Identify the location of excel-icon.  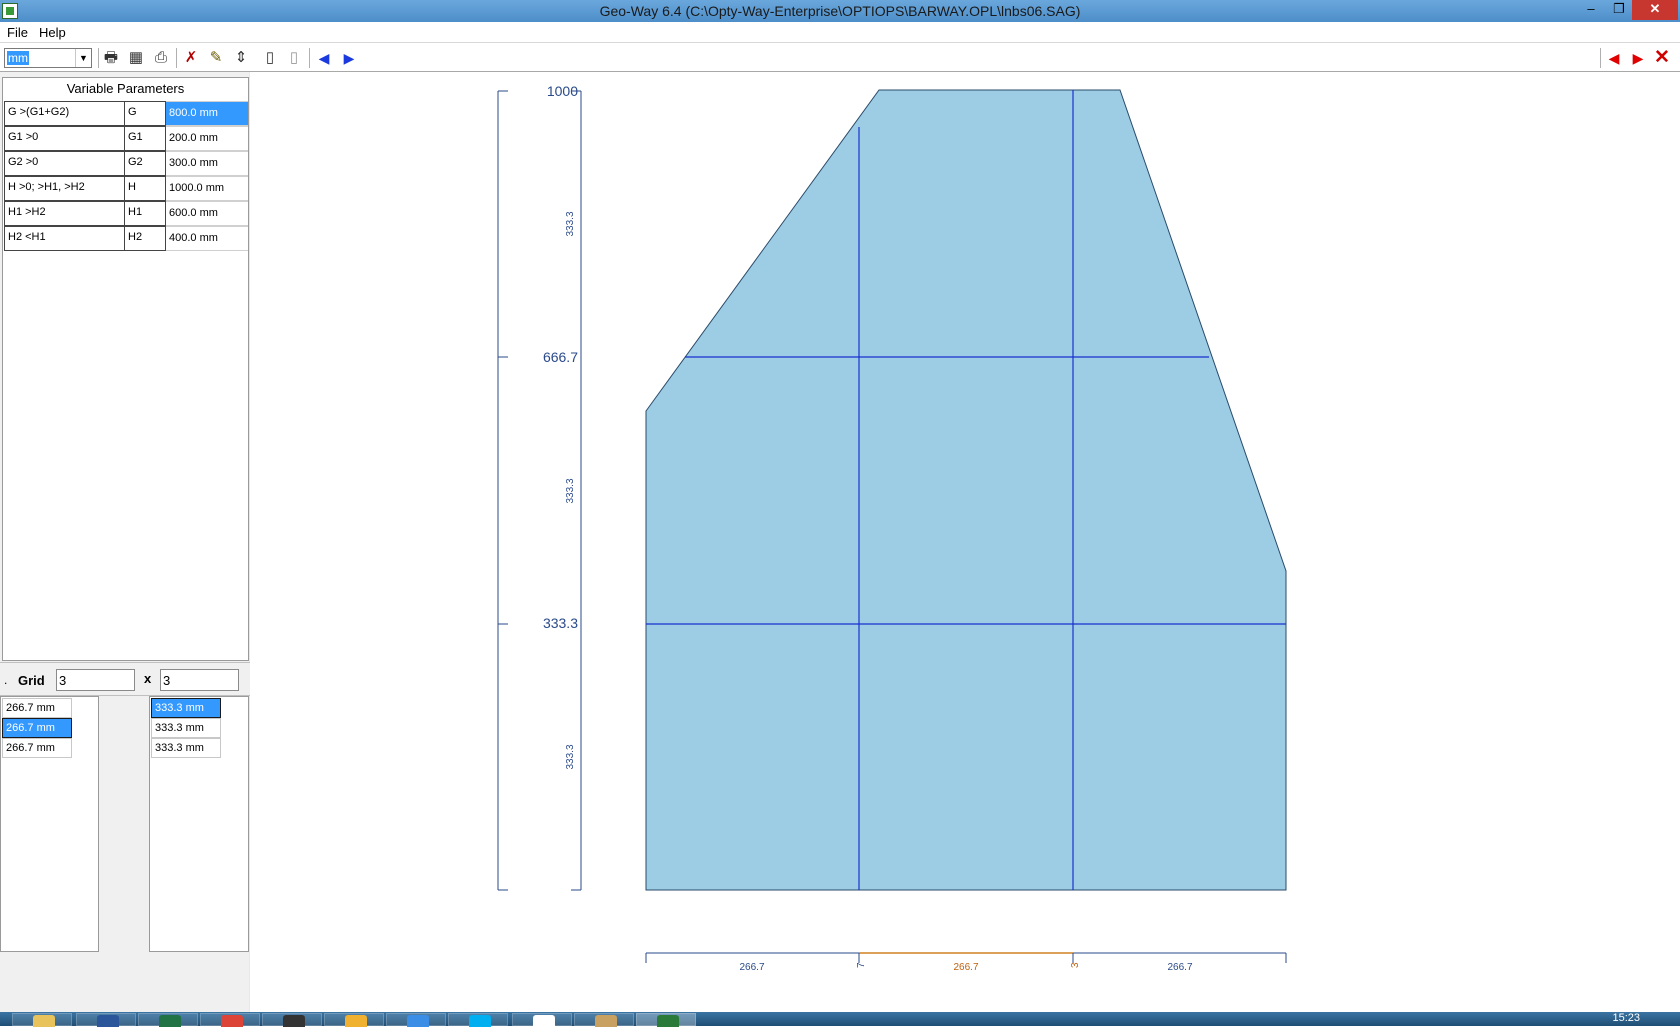
(170, 1021).